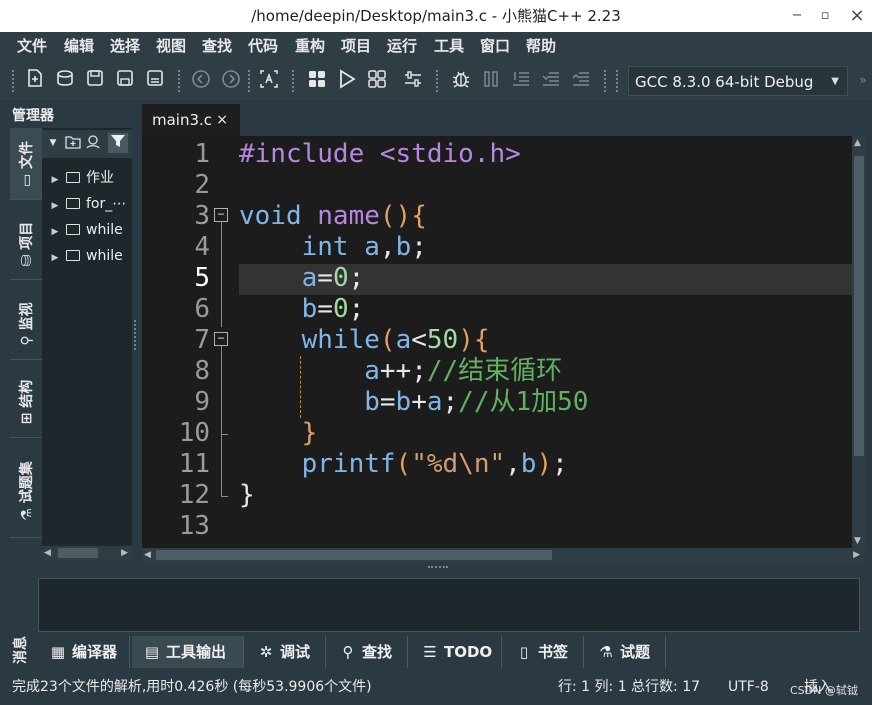 This screenshot has height=705, width=872. I want to click on tab-find: ⚲ 查找, so click(368, 652).